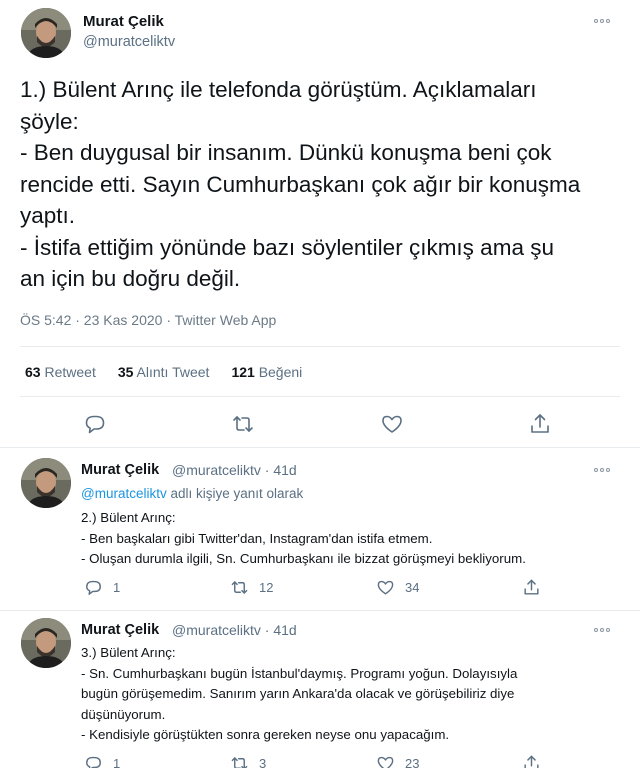 The height and width of the screenshot is (768, 640). I want to click on likes-stat: 121 Beğeni, so click(266, 372).